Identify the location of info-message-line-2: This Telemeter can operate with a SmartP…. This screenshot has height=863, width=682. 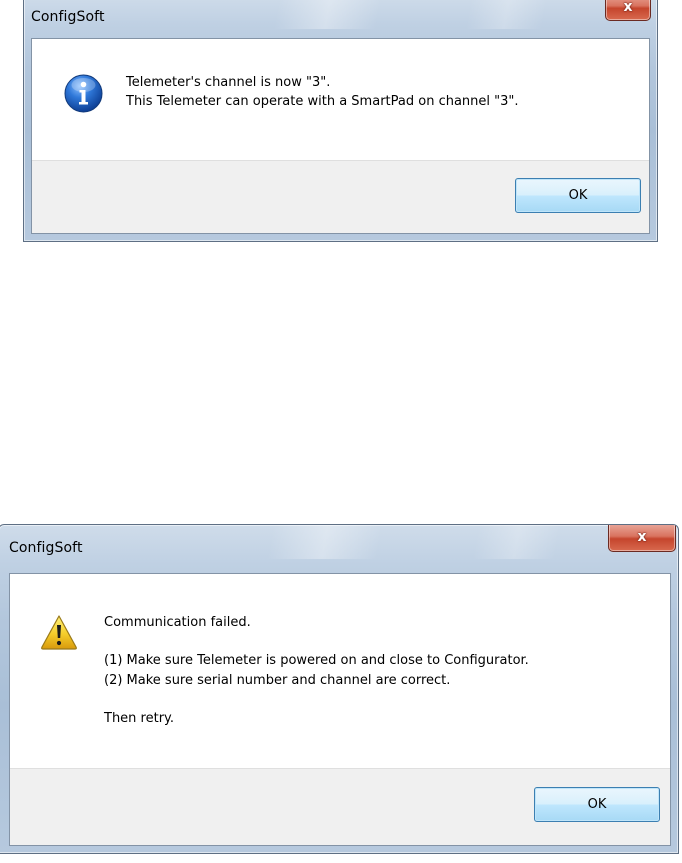
(322, 101).